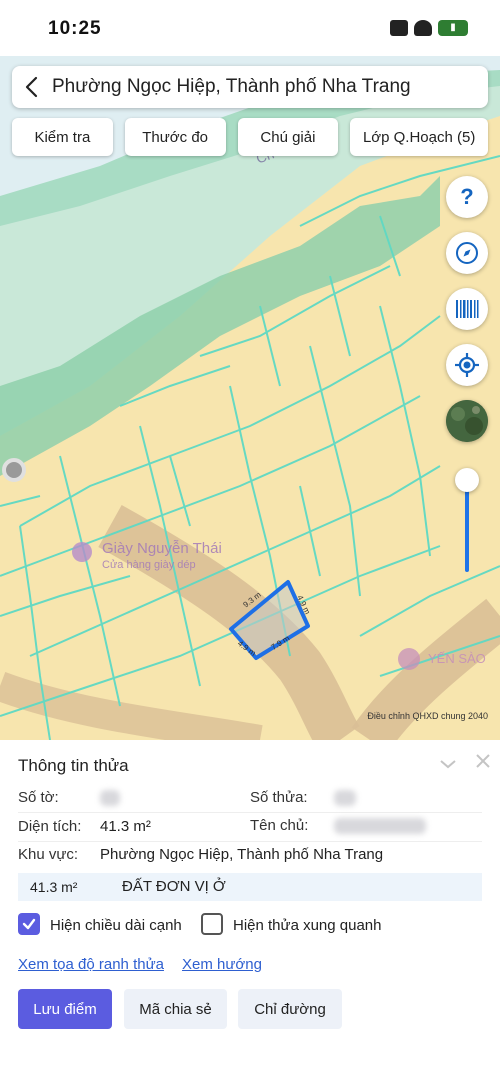 This screenshot has width=500, height=1080. What do you see at coordinates (345, 798) in the screenshot?
I see `parcel-number-value` at bounding box center [345, 798].